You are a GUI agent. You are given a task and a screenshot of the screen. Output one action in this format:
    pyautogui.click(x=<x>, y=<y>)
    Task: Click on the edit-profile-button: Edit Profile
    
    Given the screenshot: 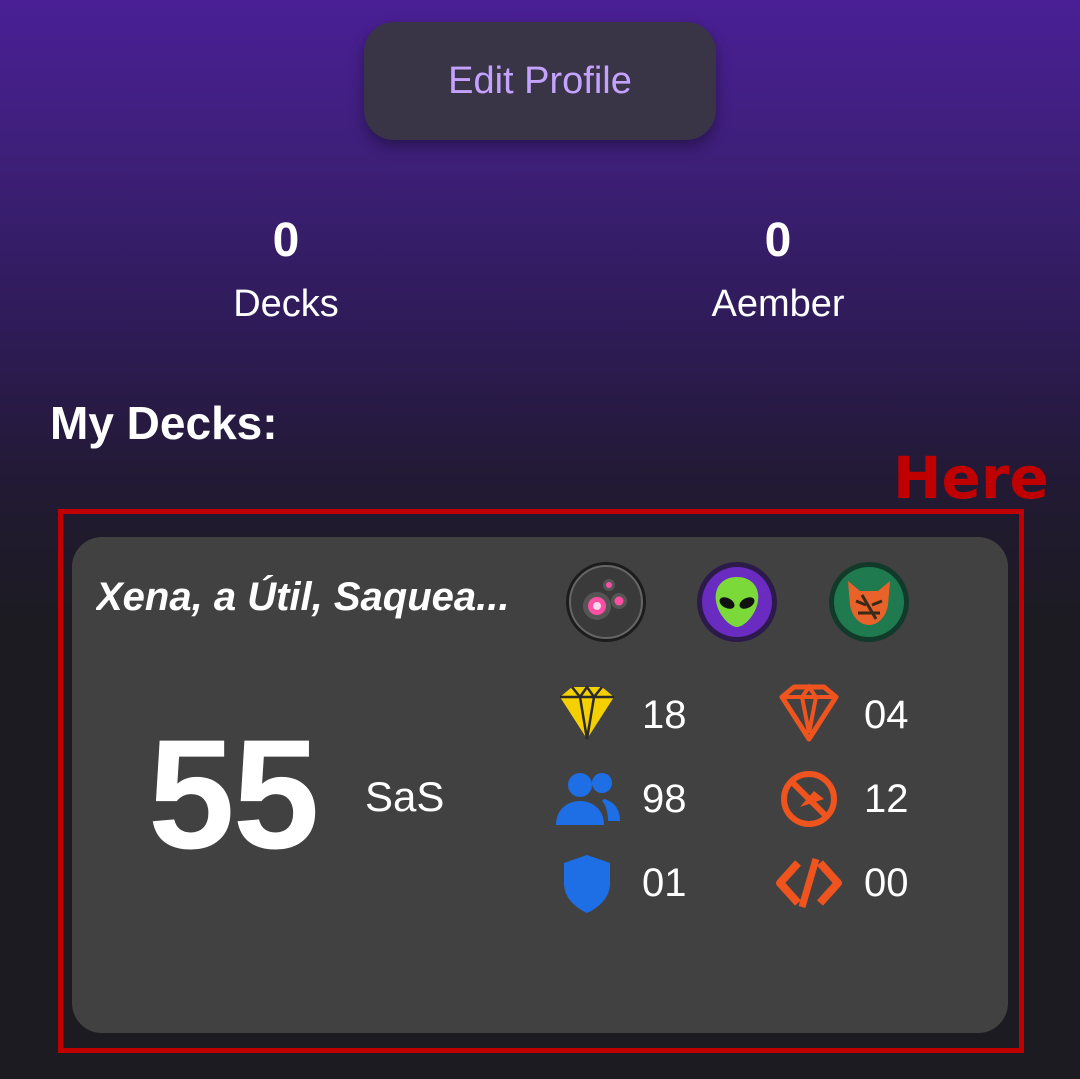 What is the action you would take?
    pyautogui.click(x=540, y=81)
    